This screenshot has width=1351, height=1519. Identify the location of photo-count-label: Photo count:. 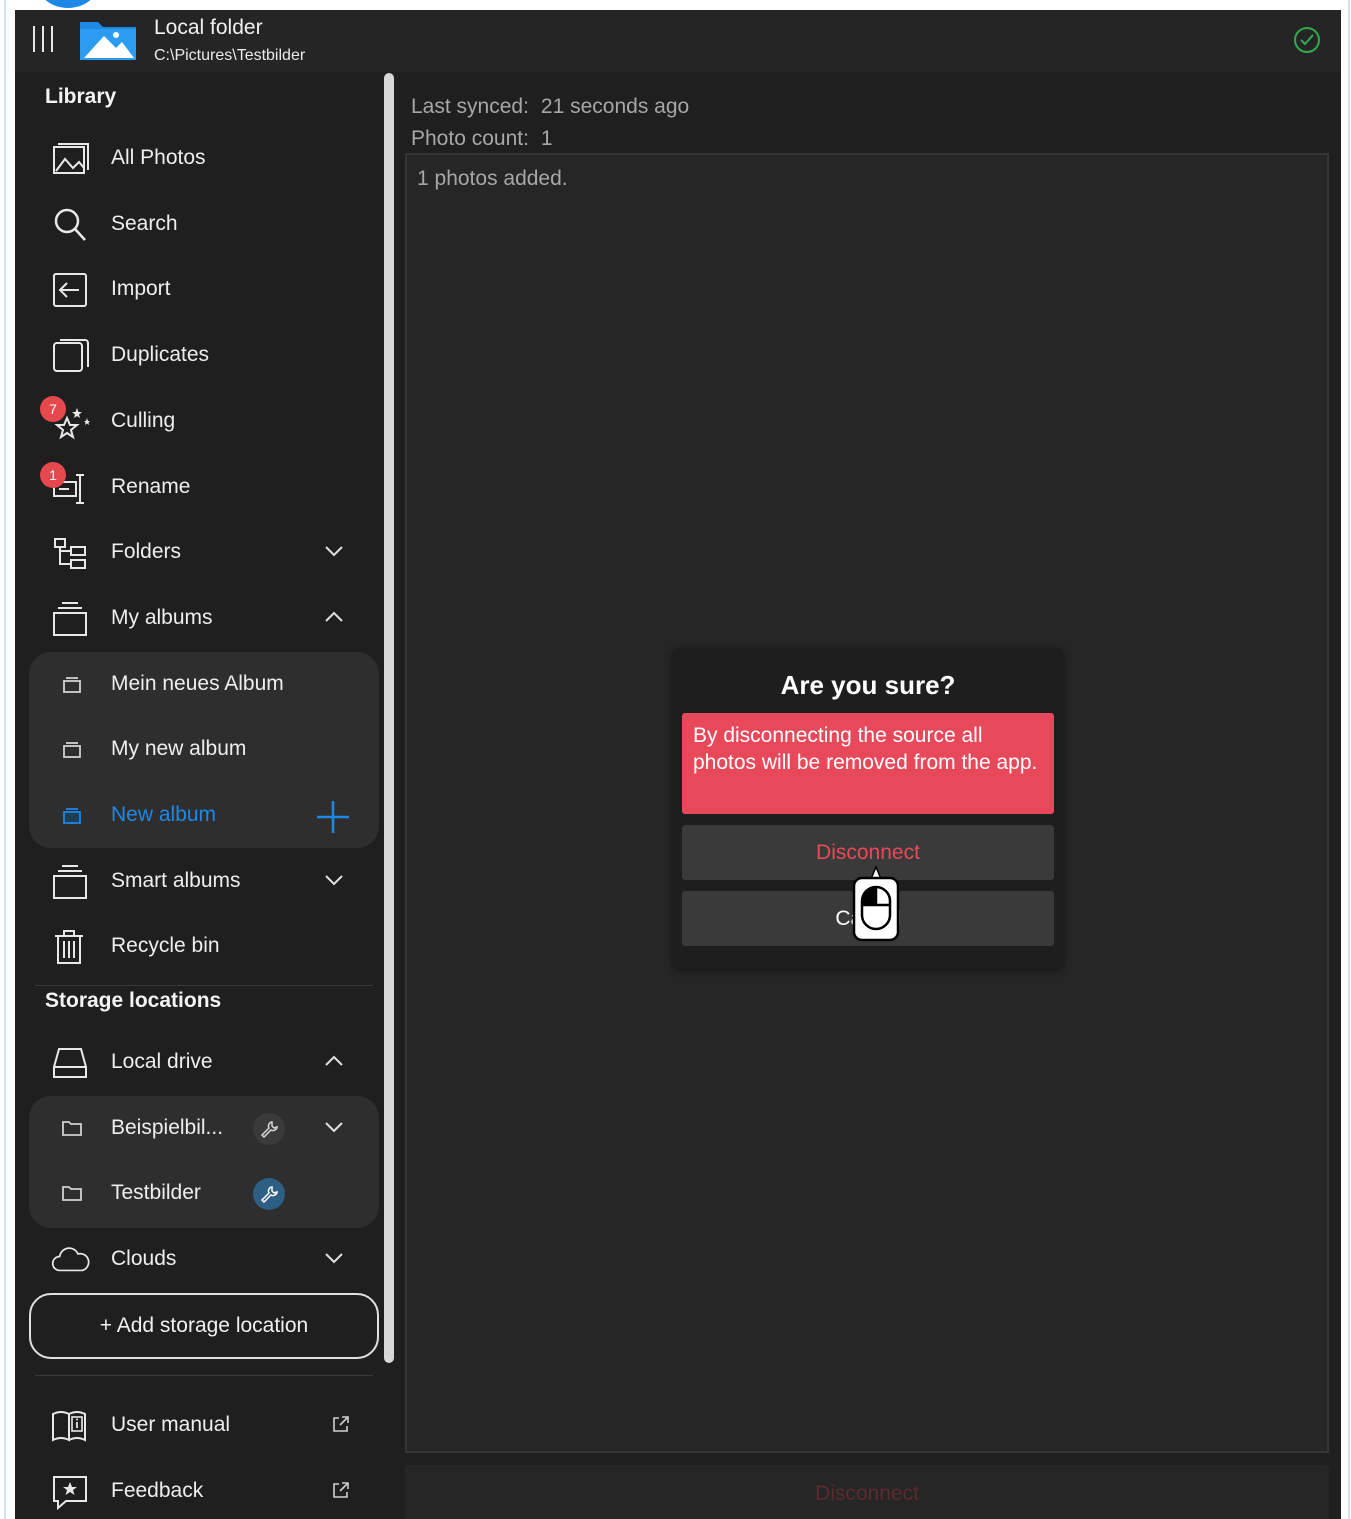
(470, 138).